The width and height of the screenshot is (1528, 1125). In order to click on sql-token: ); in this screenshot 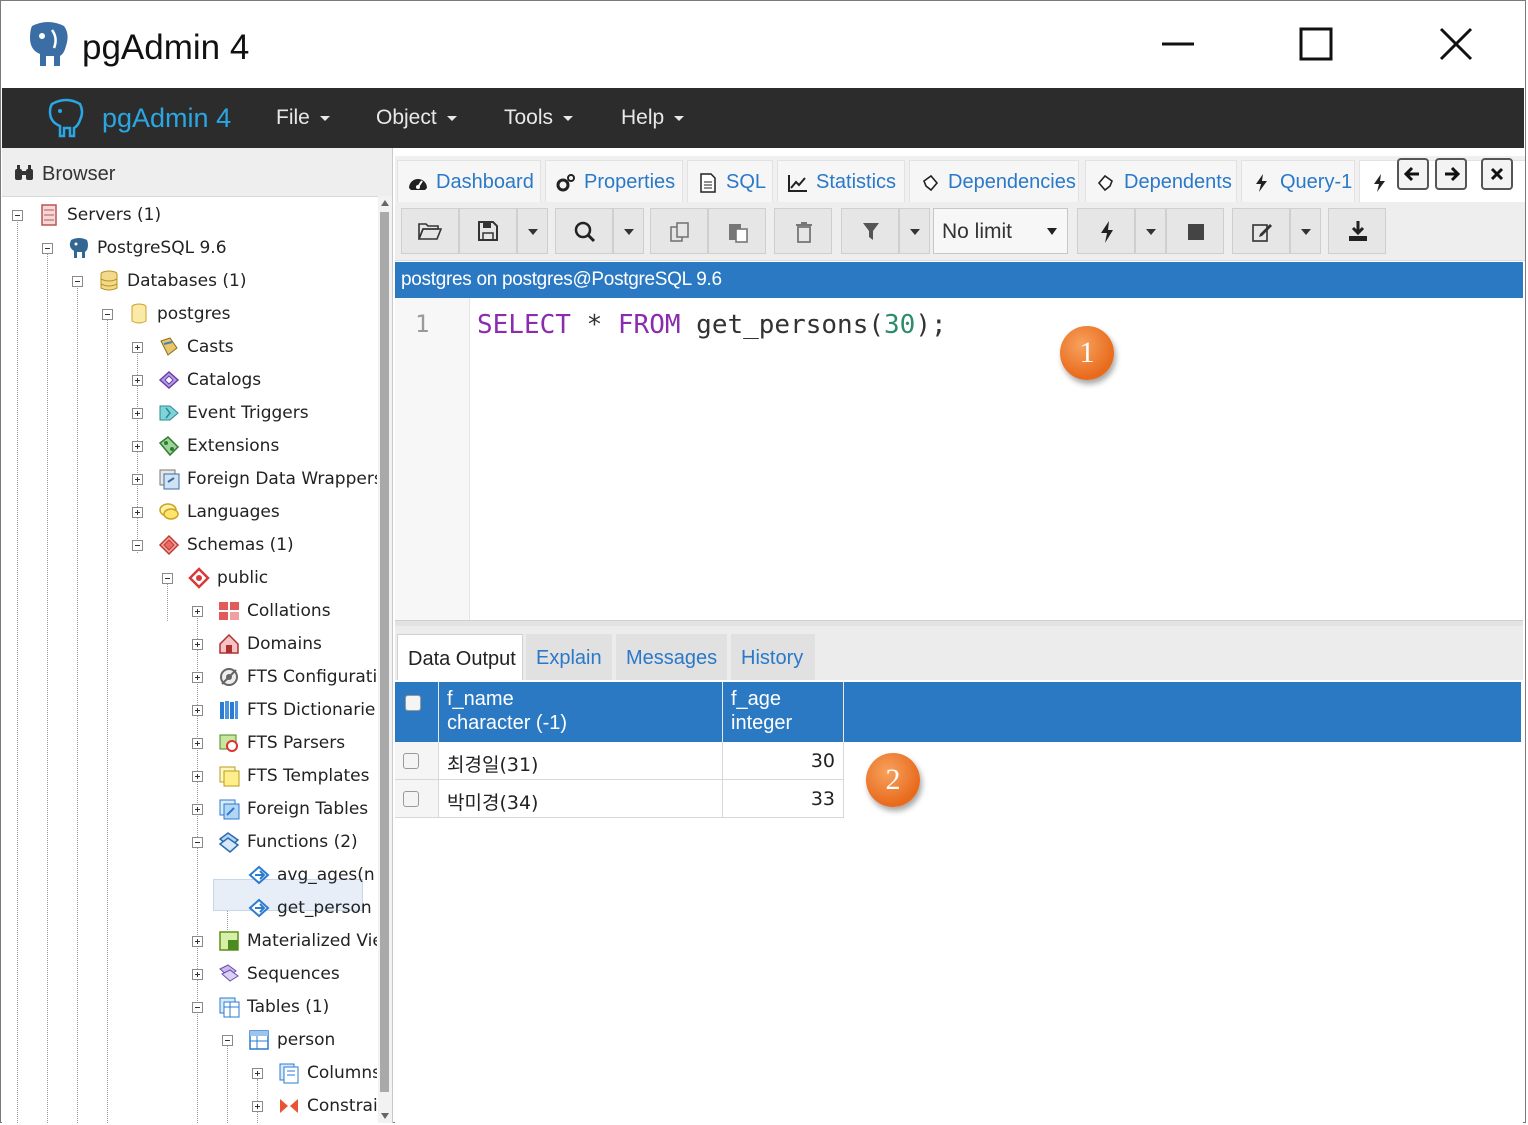, I will do `click(931, 325)`.